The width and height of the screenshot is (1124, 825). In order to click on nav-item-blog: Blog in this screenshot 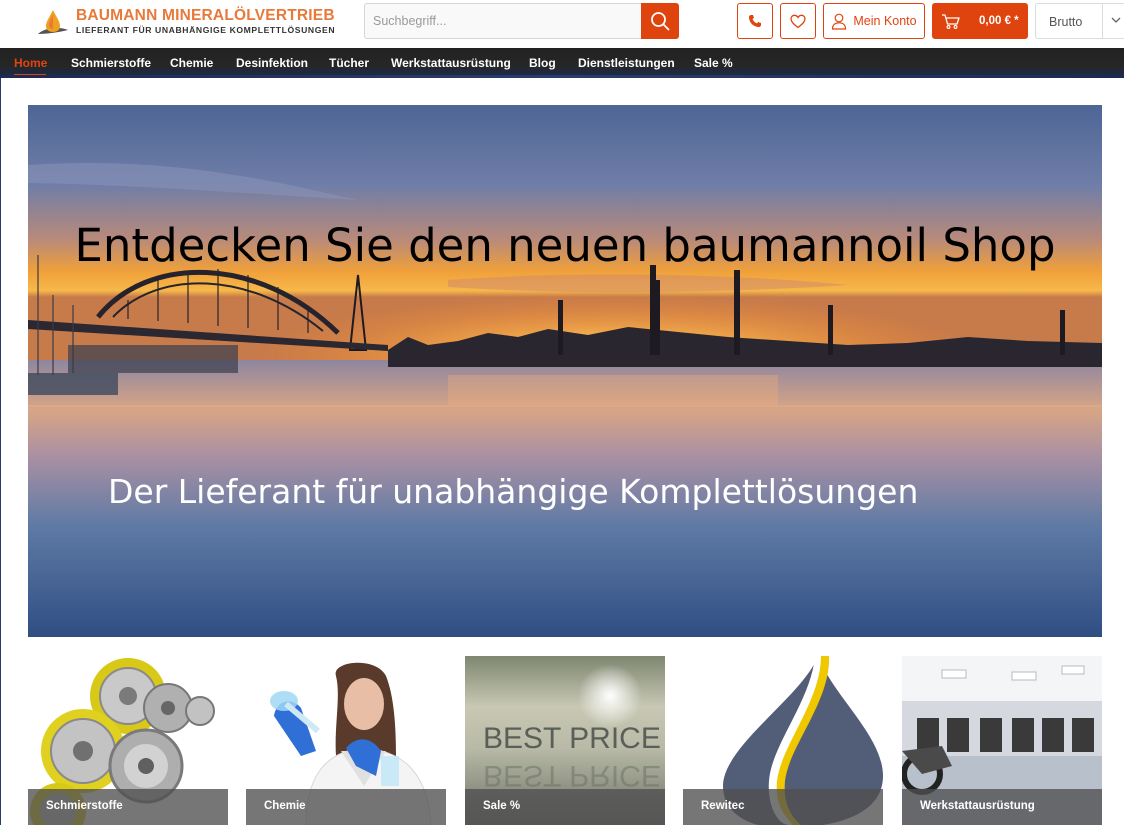, I will do `click(542, 63)`.